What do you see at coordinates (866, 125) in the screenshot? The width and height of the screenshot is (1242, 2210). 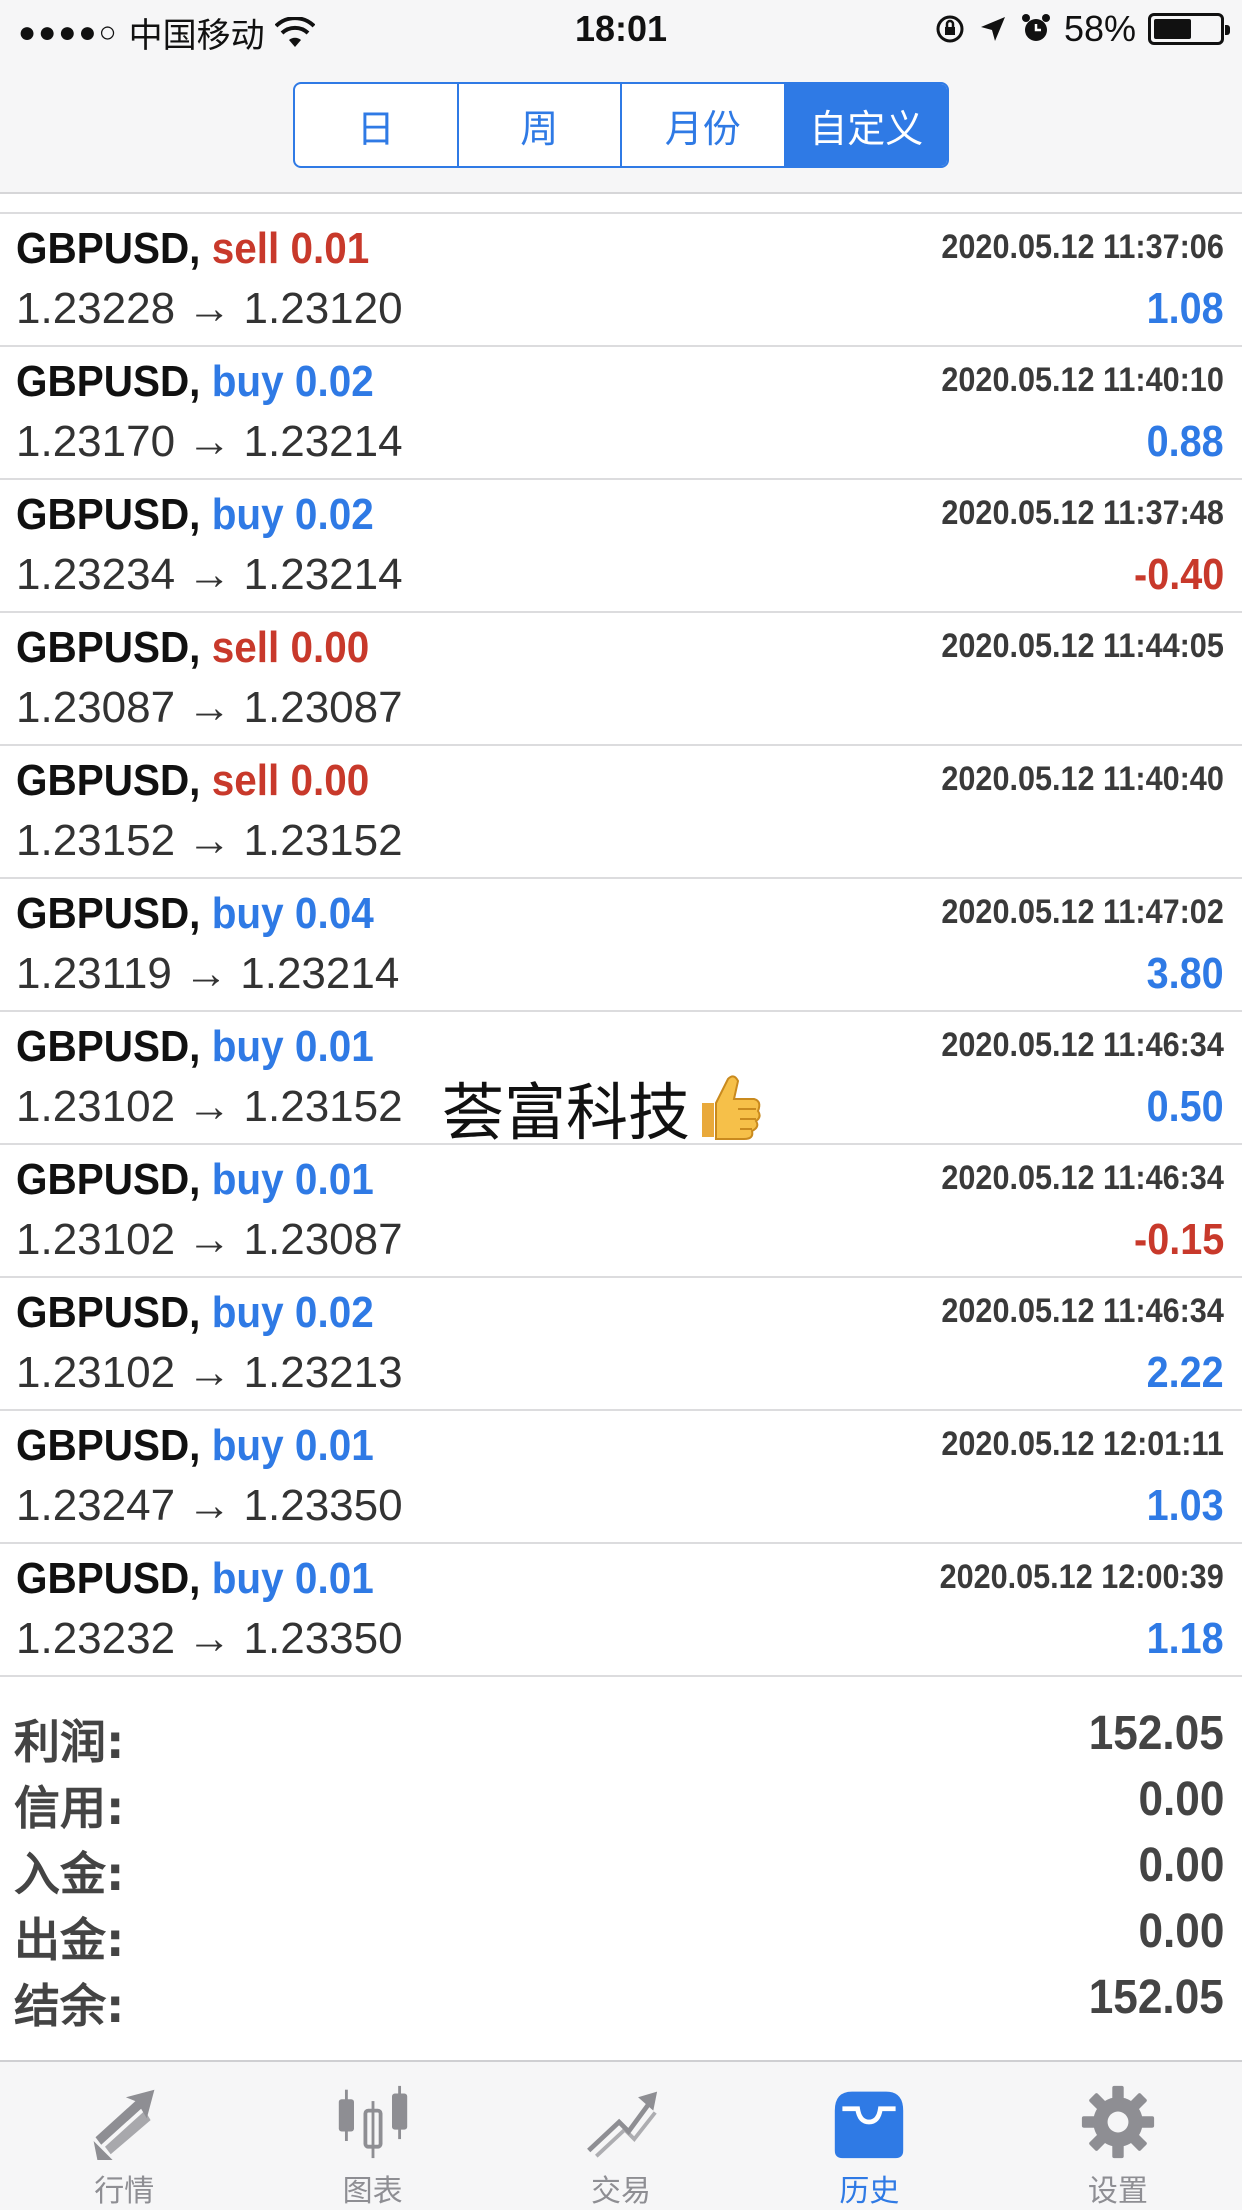 I see `segment-custom: 自定义` at bounding box center [866, 125].